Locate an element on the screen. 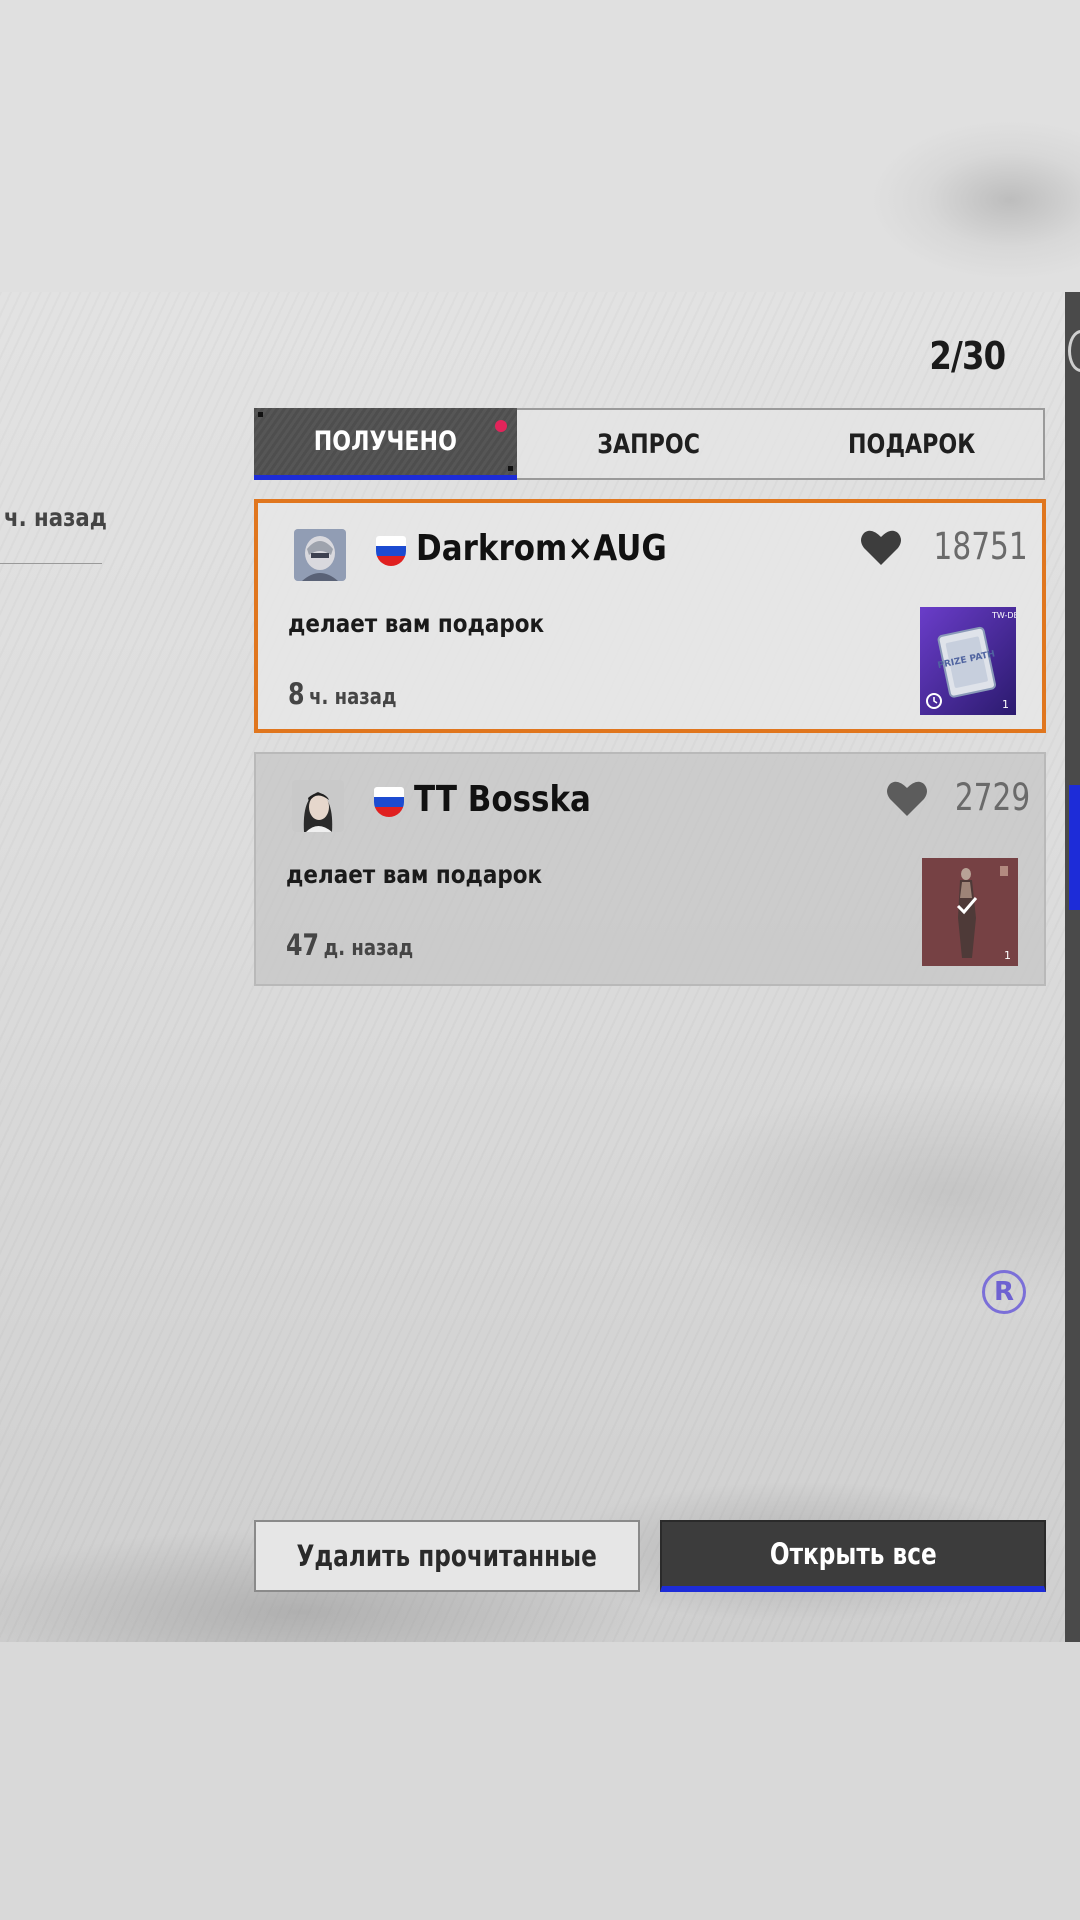  tab-request-label: ЗАПРОС is located at coordinates (648, 444).